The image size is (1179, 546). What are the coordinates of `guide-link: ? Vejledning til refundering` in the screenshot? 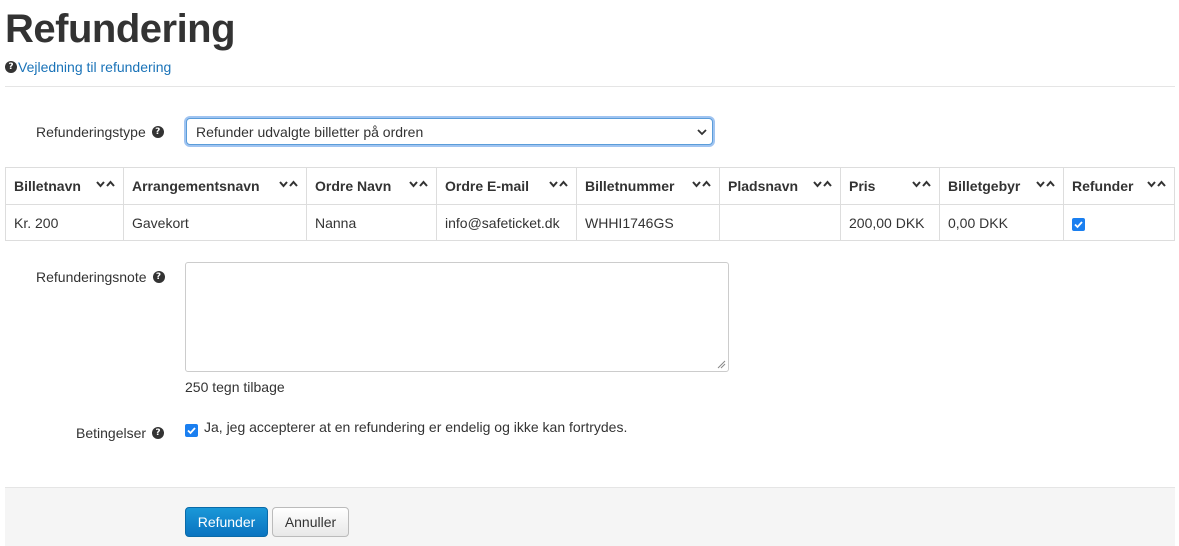 It's located at (88, 67).